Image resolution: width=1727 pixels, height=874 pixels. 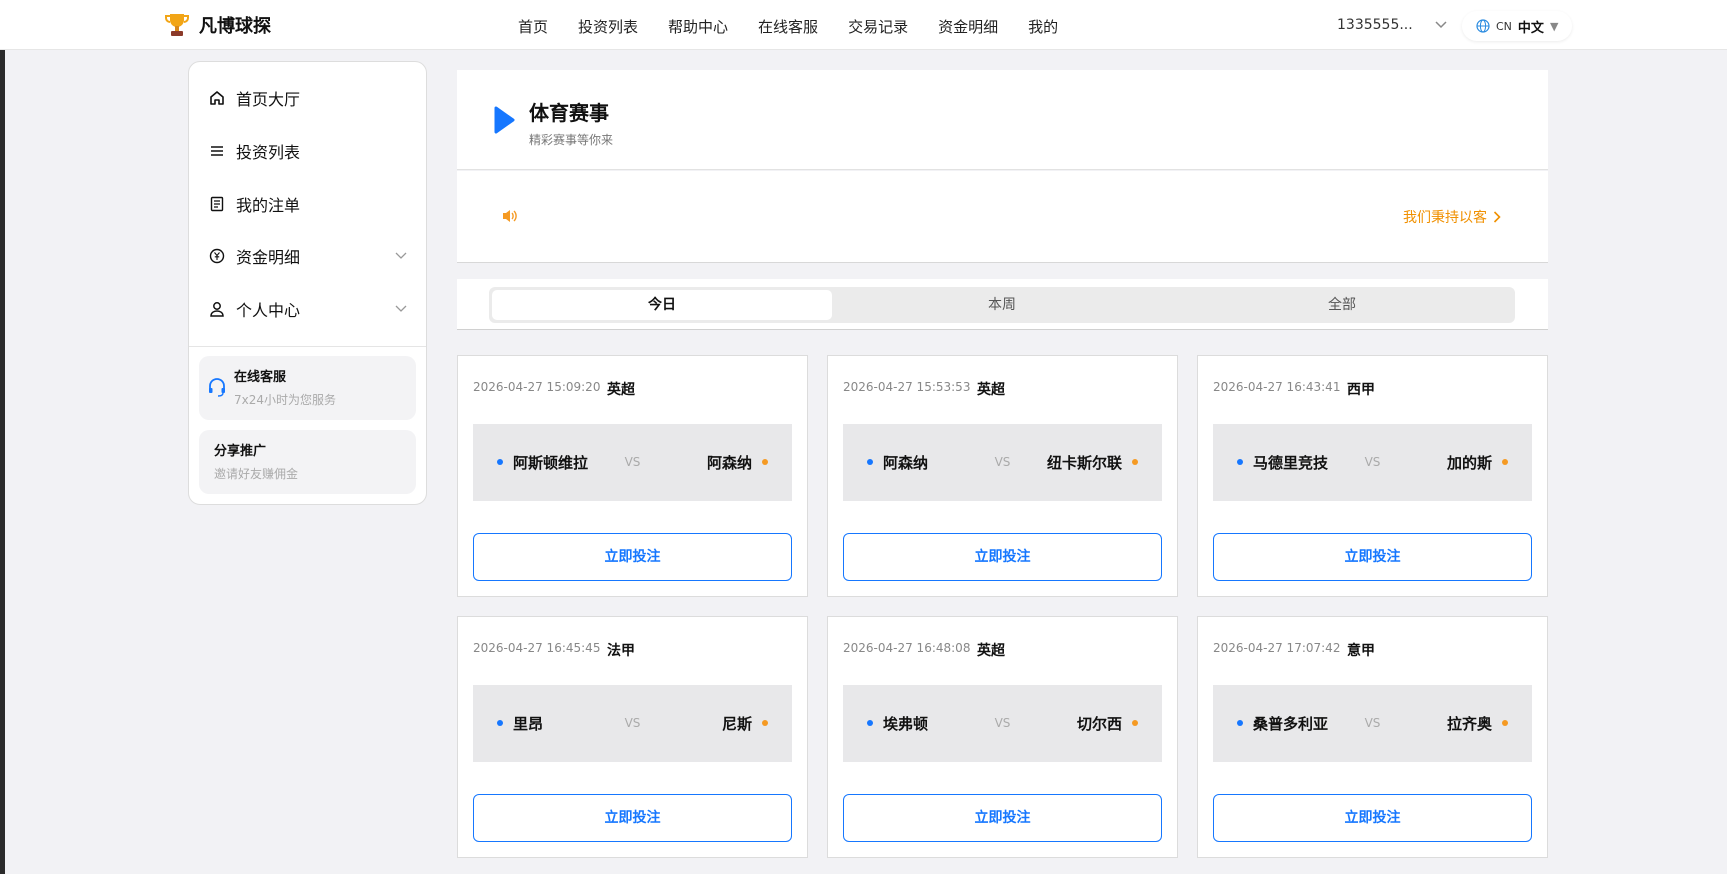 What do you see at coordinates (907, 387) in the screenshot?
I see `match-time: 2026-04-27 15:53:53` at bounding box center [907, 387].